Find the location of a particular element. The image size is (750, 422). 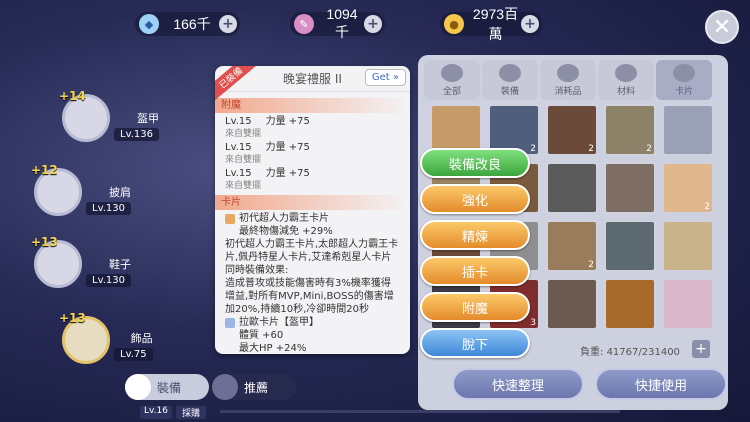

slot-shoes: +13 鞋子 Lv.130 is located at coordinates (81, 261).